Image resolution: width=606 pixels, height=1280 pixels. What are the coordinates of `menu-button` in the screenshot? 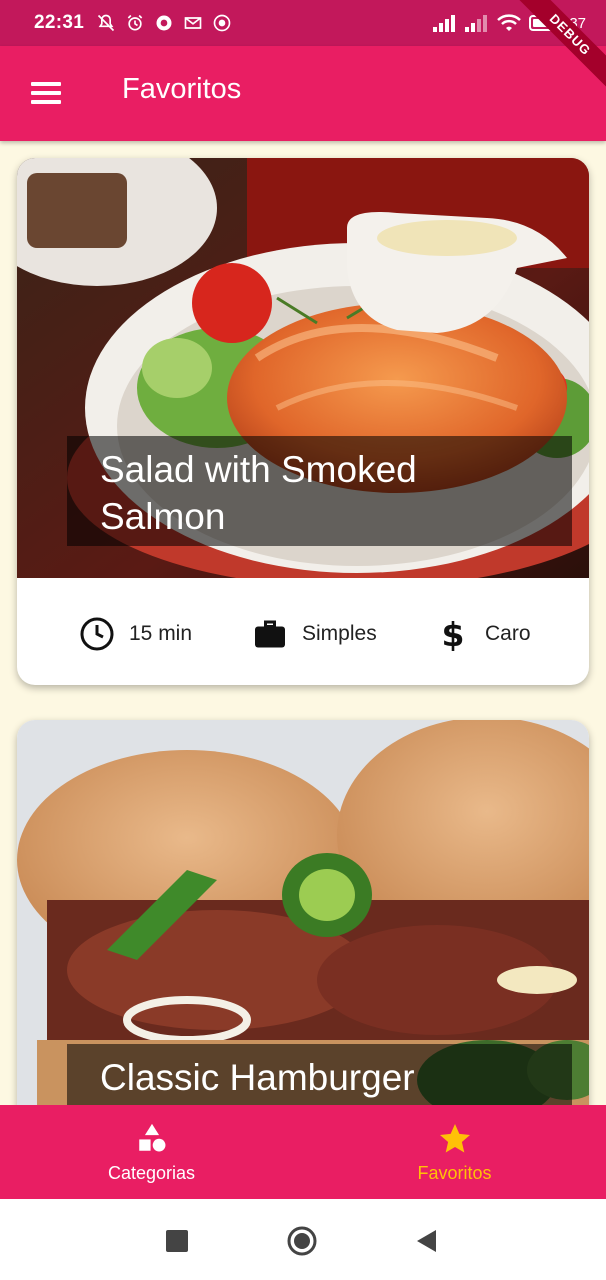 It's located at (47, 93).